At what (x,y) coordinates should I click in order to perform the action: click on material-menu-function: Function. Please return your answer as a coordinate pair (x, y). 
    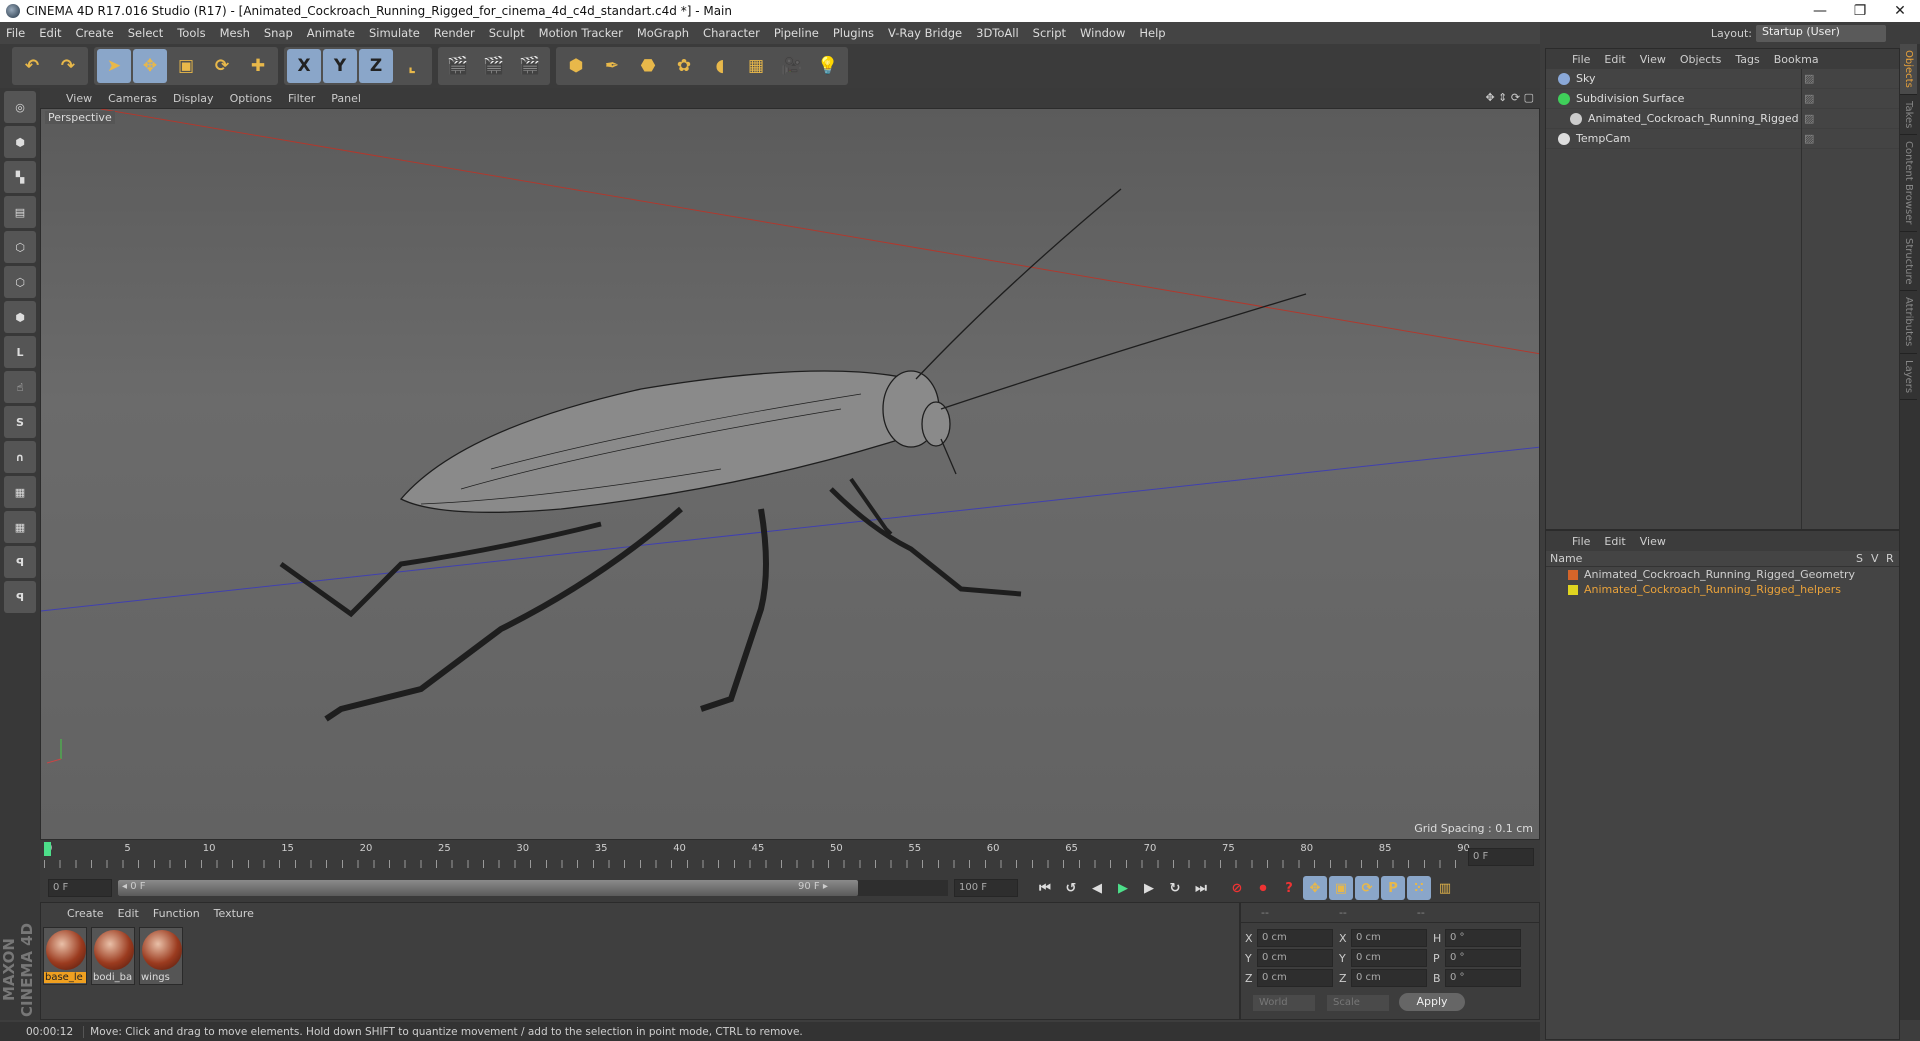
    Looking at the image, I should click on (176, 913).